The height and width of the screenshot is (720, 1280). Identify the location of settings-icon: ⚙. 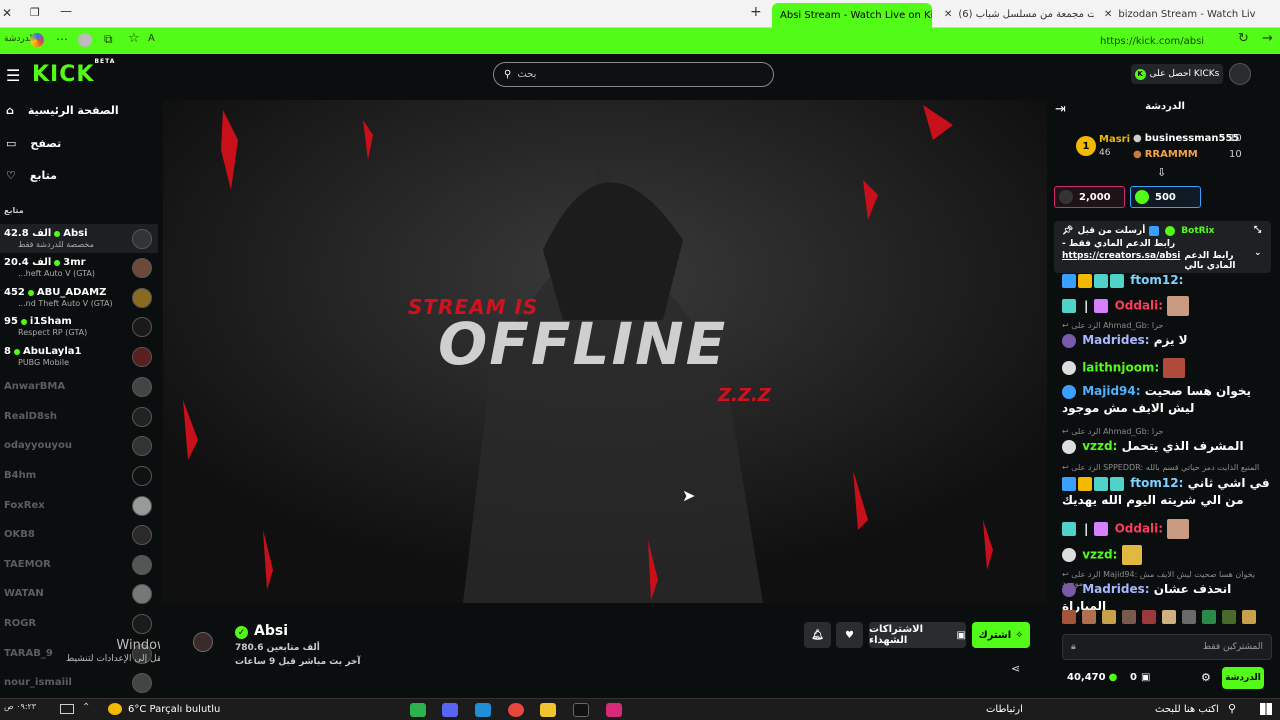
(1206, 677).